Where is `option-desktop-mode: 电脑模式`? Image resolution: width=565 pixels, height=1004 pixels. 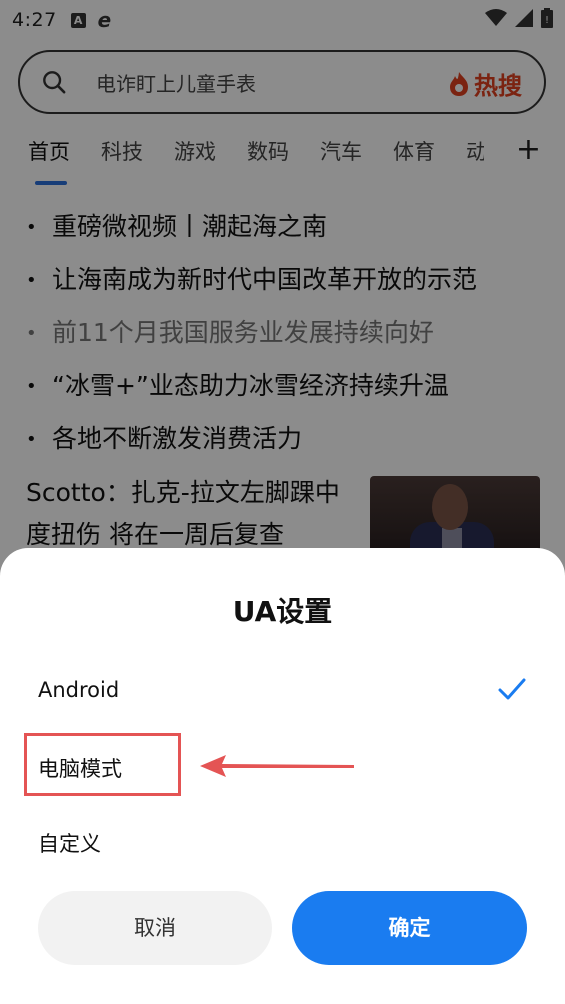
option-desktop-mode: 电脑模式 is located at coordinates (80, 768).